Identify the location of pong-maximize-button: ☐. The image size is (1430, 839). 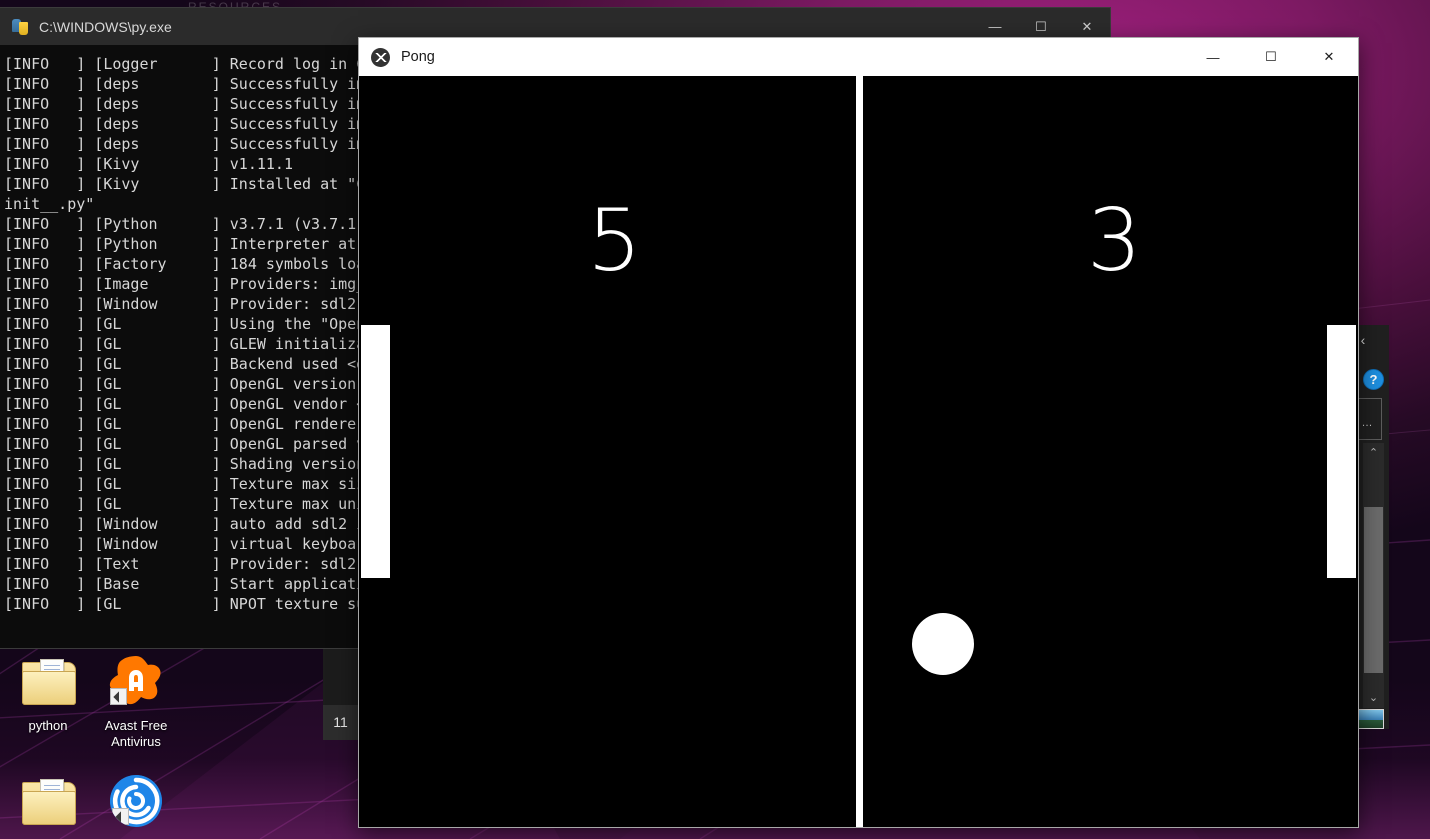
(1271, 57).